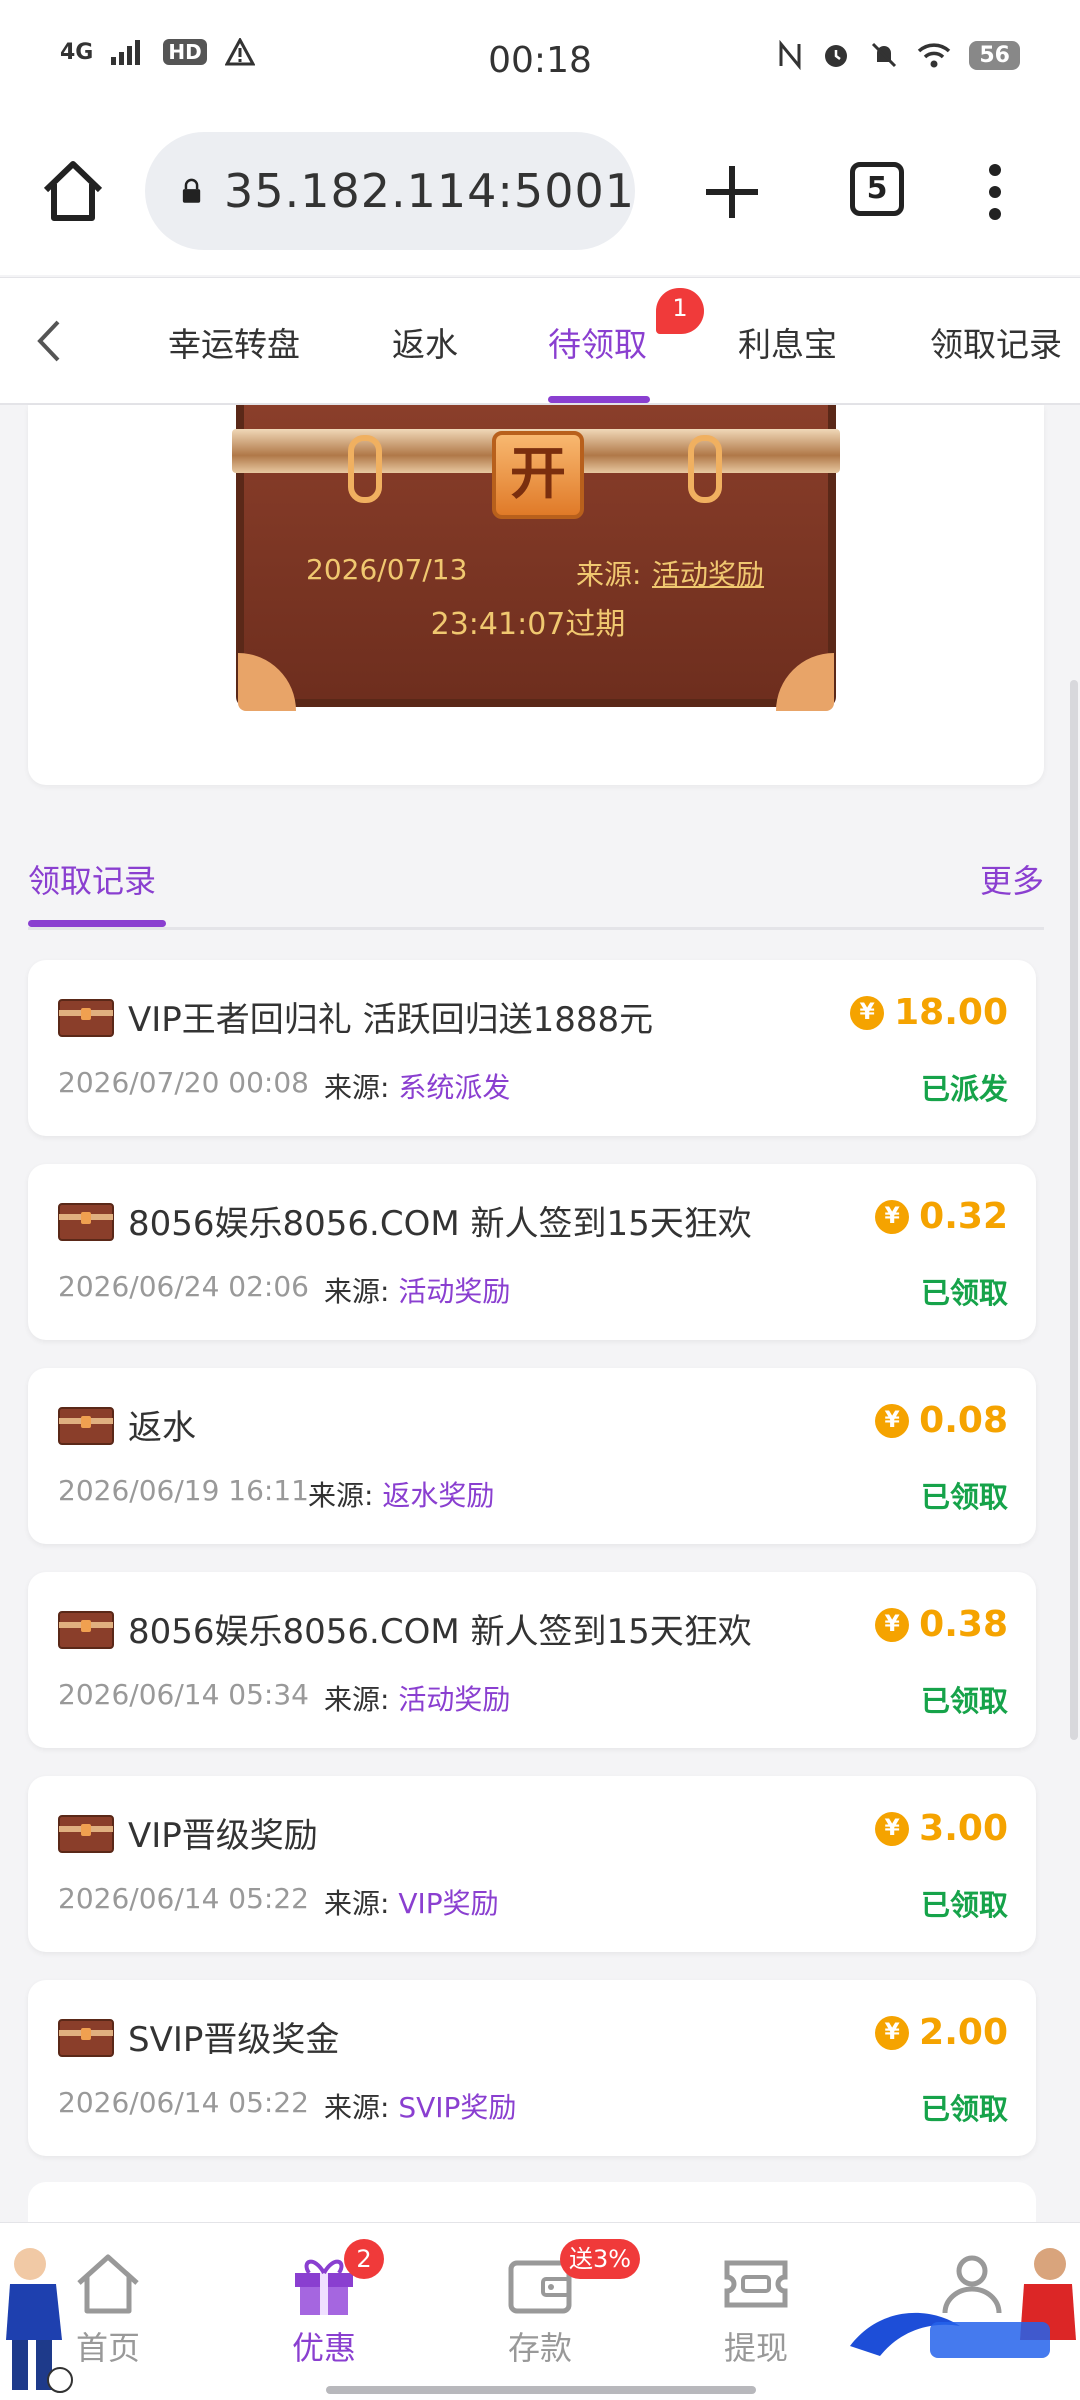  I want to click on record-source-value: 系统派发, so click(454, 1087).